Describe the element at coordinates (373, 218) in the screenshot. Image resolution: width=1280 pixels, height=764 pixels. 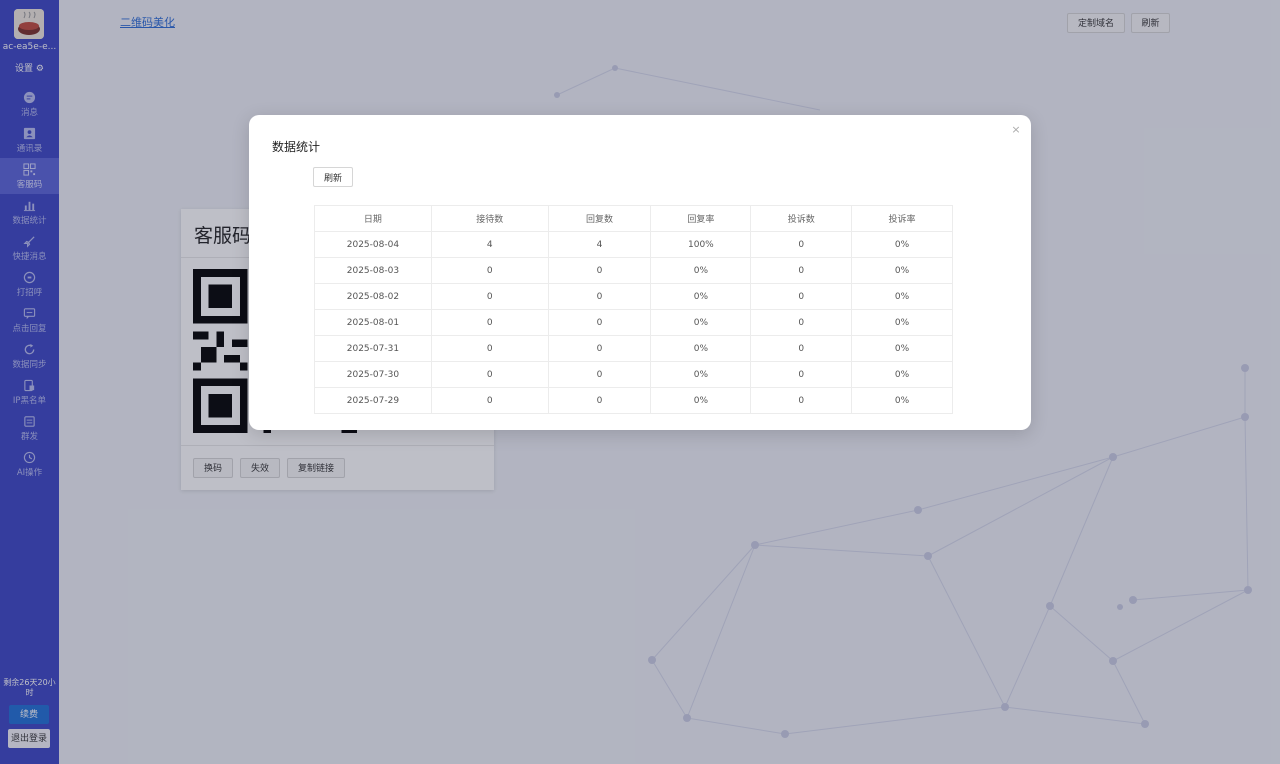
I see `column-header: 日期` at that location.